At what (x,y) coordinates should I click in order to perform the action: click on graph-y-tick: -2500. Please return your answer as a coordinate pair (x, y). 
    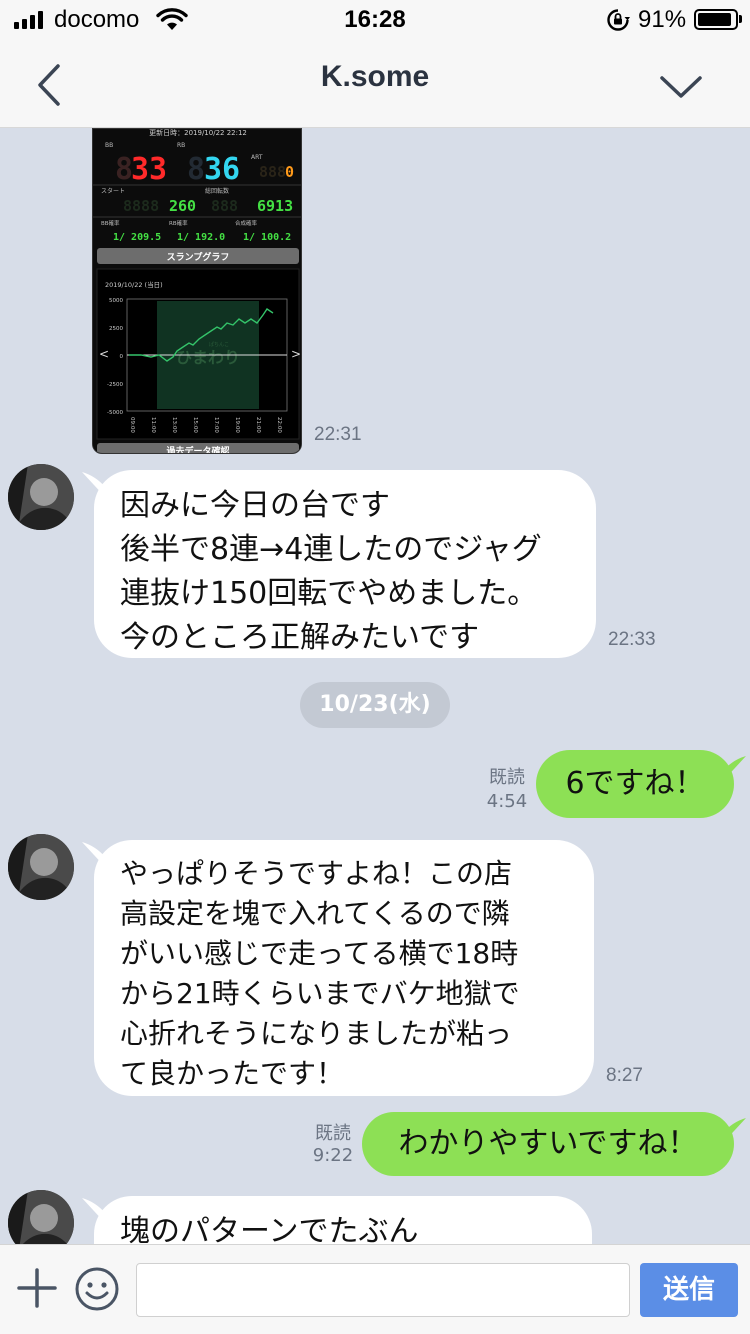
    Looking at the image, I should click on (115, 385).